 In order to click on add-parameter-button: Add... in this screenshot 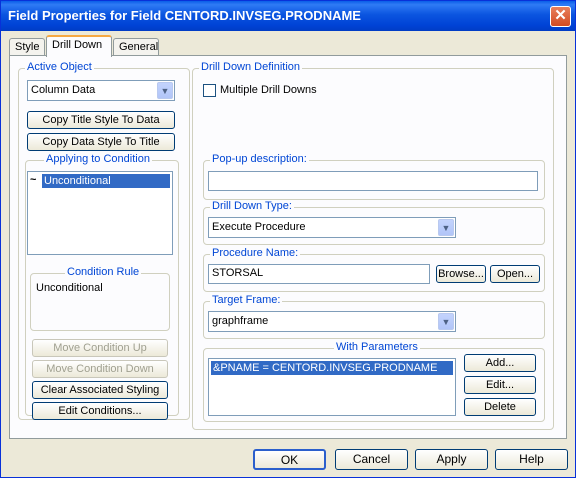, I will do `click(500, 363)`.